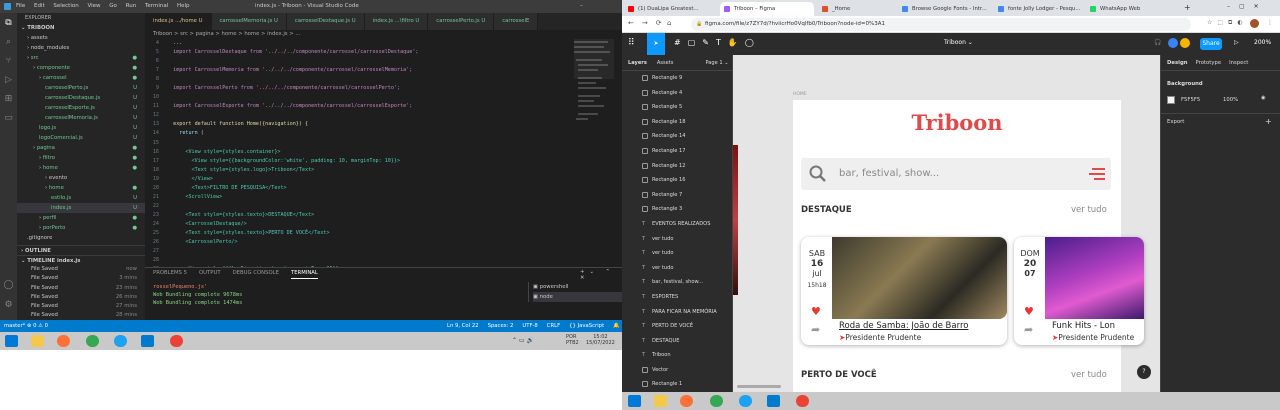 The image size is (1280, 410). What do you see at coordinates (773, 401) in the screenshot?
I see `vscode-taskbar-icon` at bounding box center [773, 401].